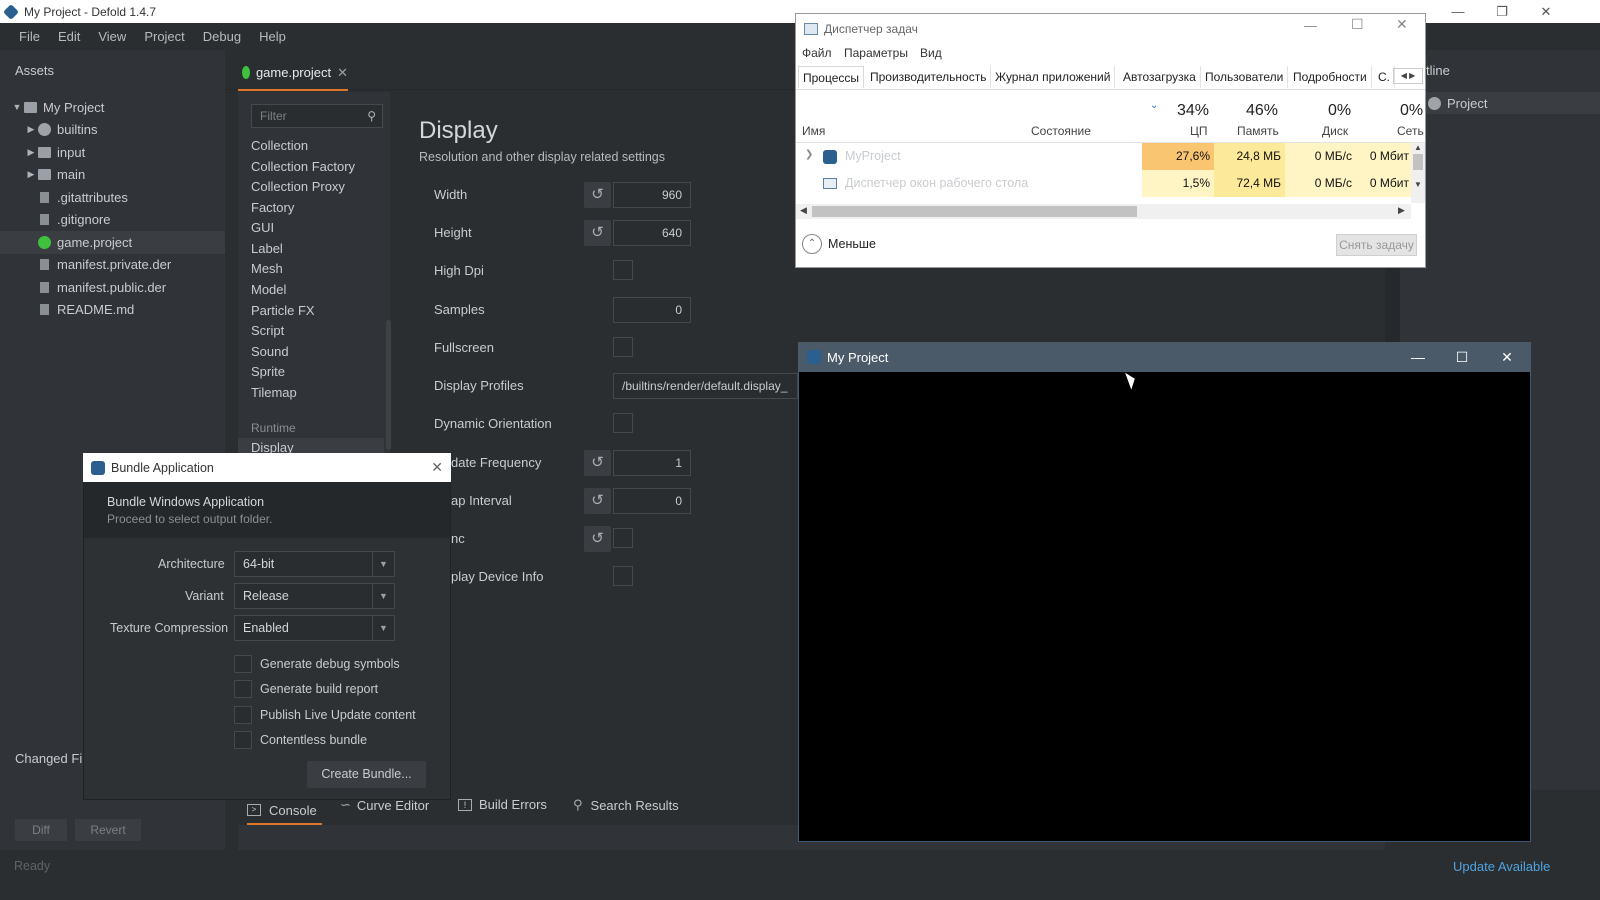  What do you see at coordinates (283, 310) in the screenshot?
I see `section-particle-fx: Particle FX` at bounding box center [283, 310].